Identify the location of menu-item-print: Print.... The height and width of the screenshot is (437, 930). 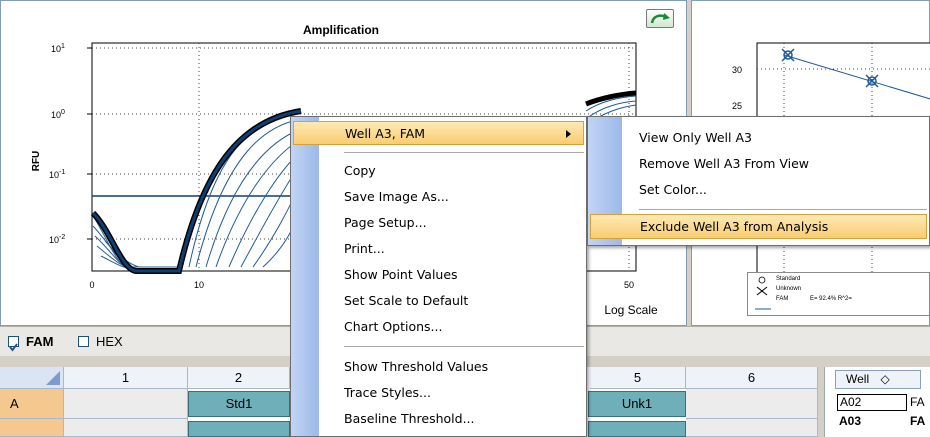
(438, 249).